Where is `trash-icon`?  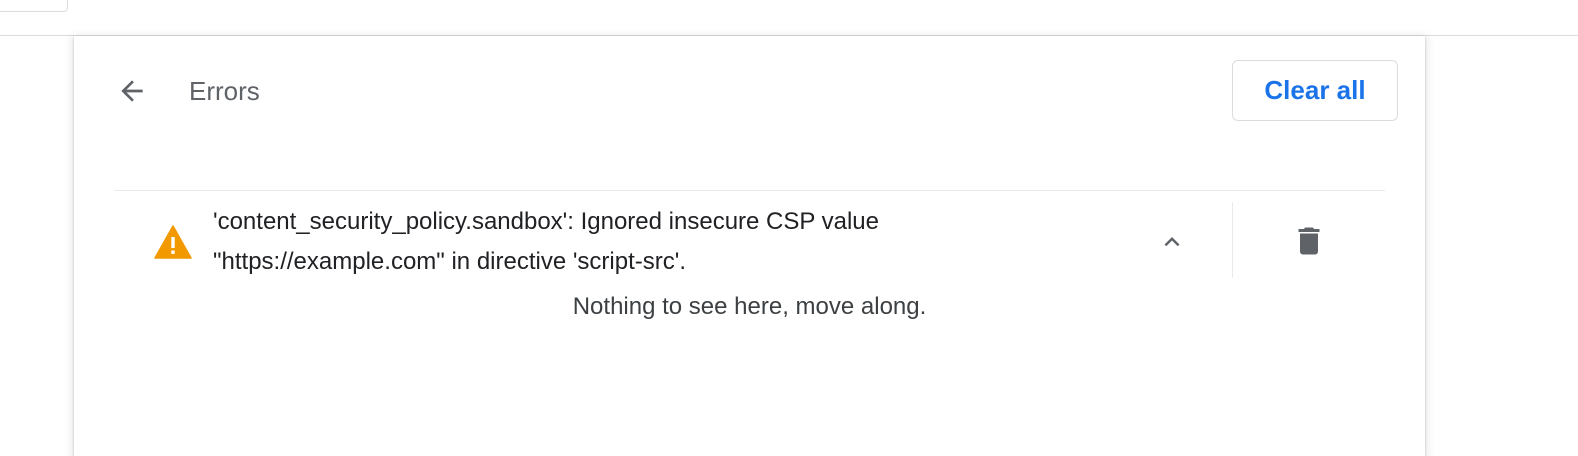
trash-icon is located at coordinates (1309, 241).